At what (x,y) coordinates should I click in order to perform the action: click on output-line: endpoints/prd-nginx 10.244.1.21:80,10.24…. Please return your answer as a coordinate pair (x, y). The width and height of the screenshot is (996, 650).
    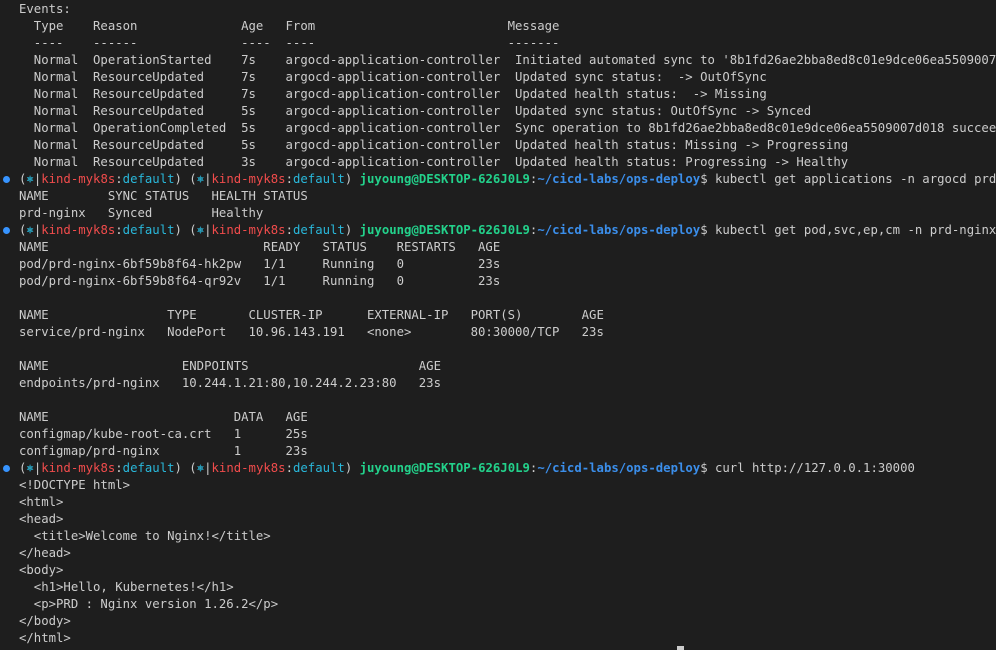
    Looking at the image, I should click on (498, 383).